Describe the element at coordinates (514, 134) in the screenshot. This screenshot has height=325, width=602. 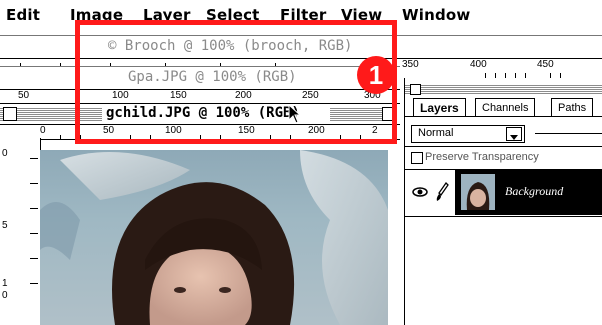
I see `chevron-down-icon` at that location.